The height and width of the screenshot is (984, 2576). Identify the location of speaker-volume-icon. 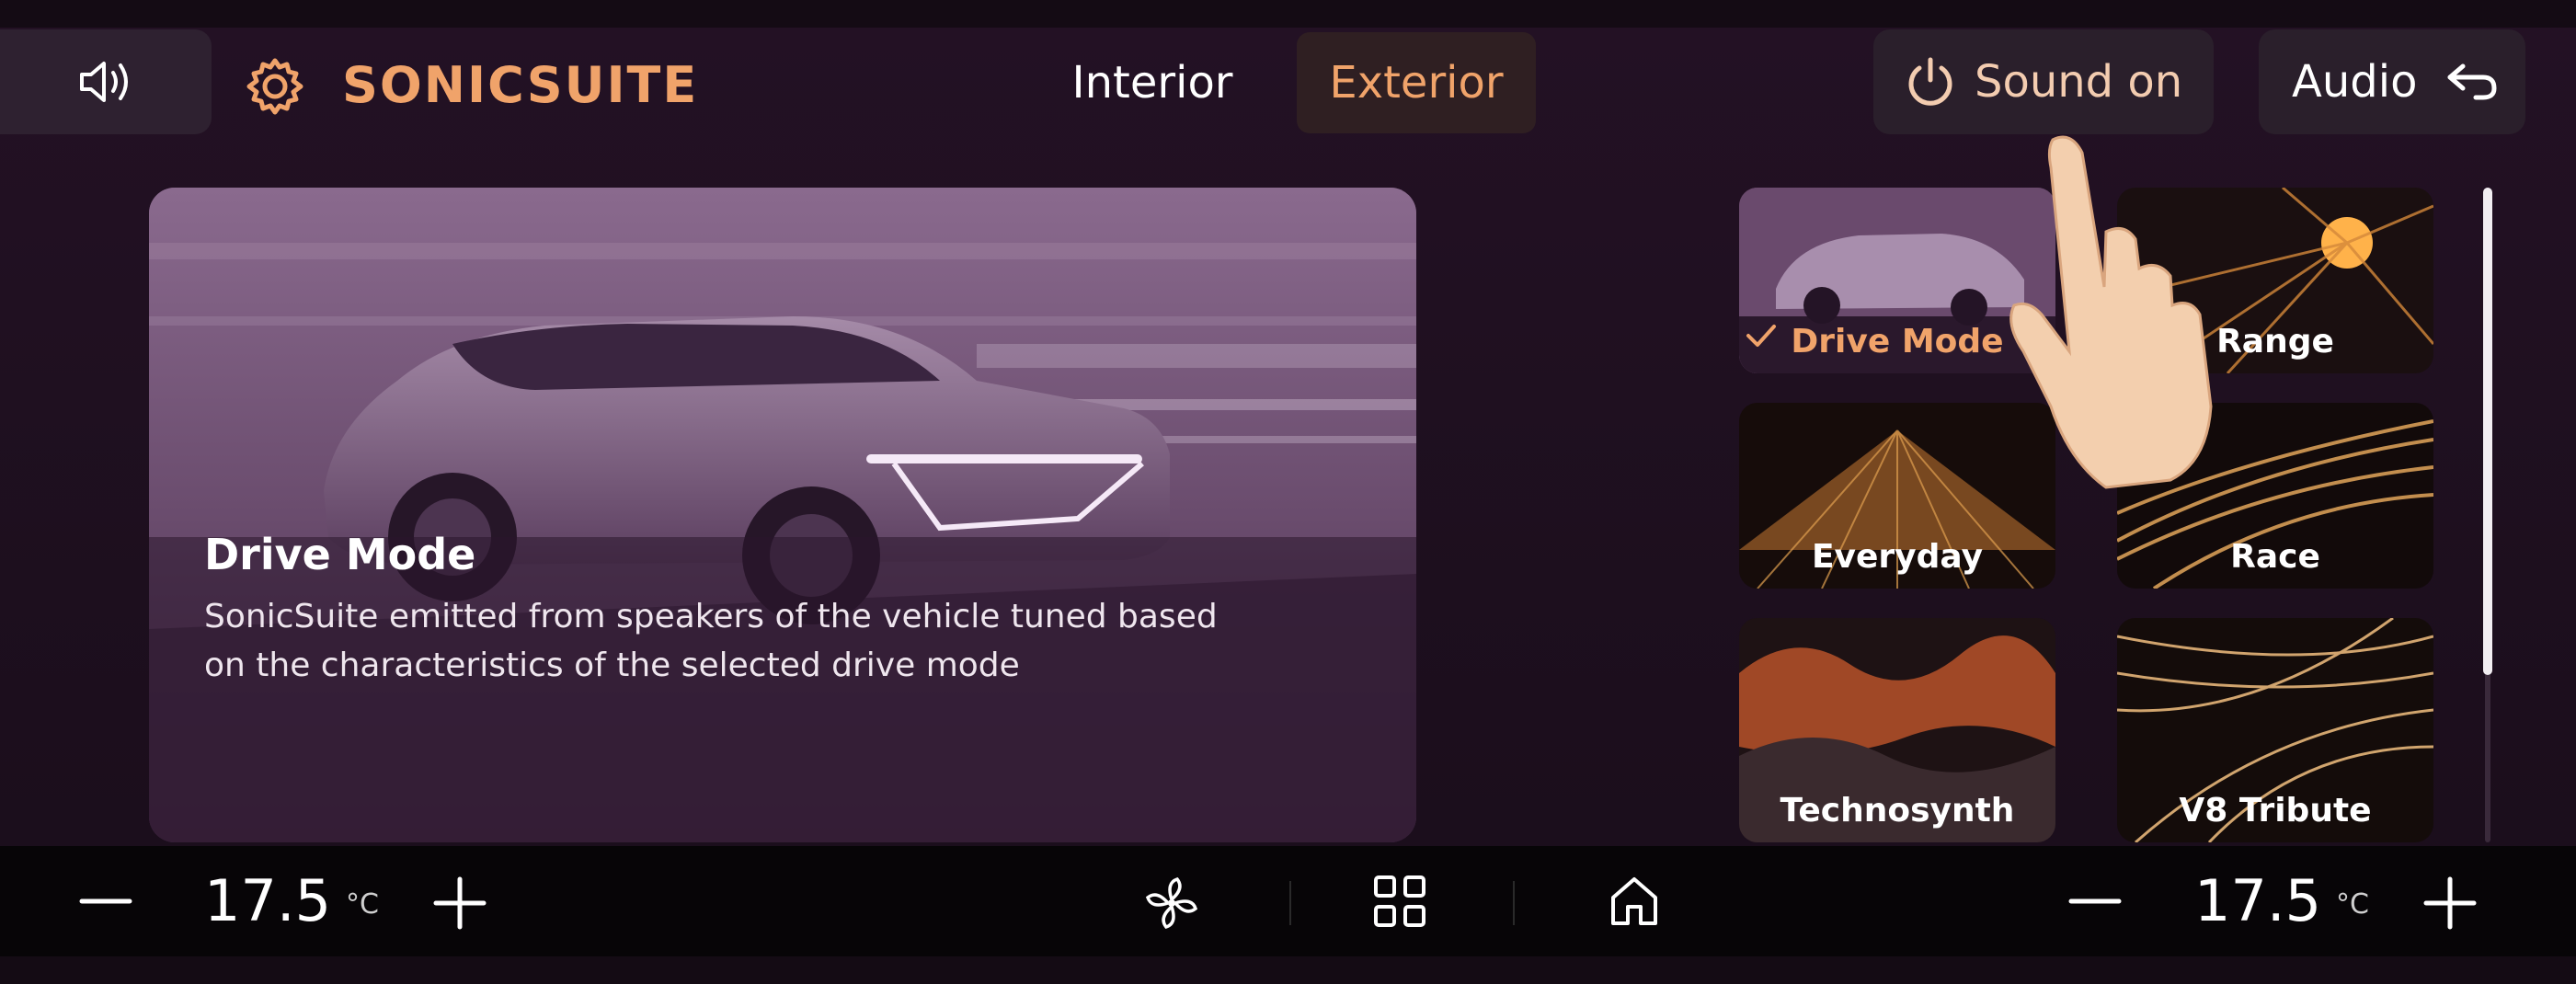
(104, 82).